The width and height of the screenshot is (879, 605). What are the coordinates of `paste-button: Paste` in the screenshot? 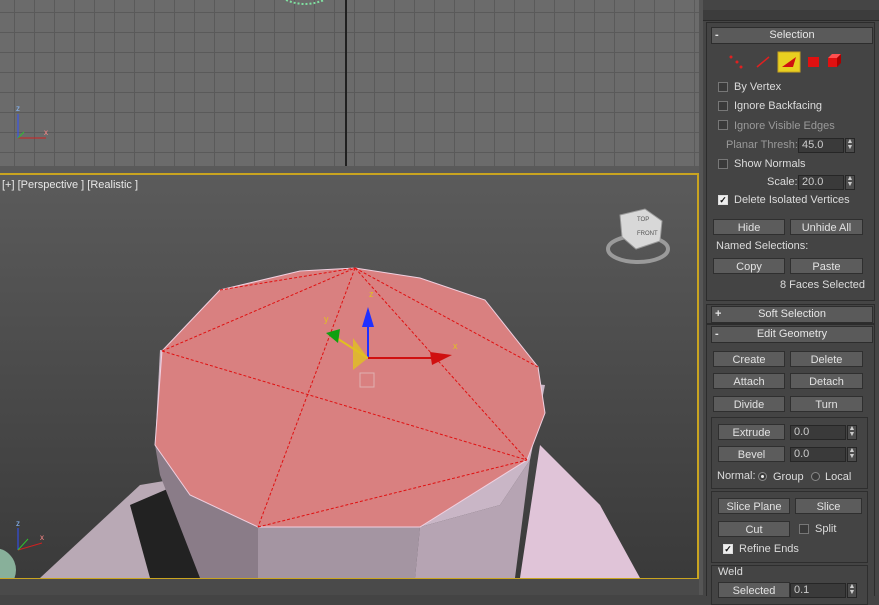 It's located at (826, 266).